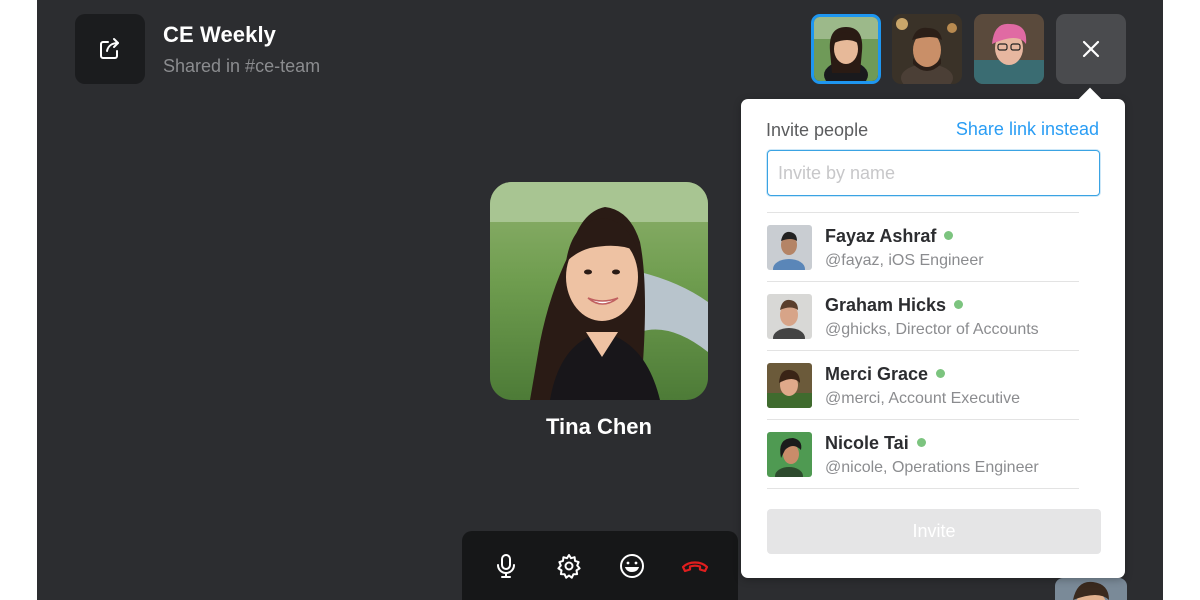 This screenshot has width=1200, height=600. I want to click on close-invite-button, so click(1091, 49).